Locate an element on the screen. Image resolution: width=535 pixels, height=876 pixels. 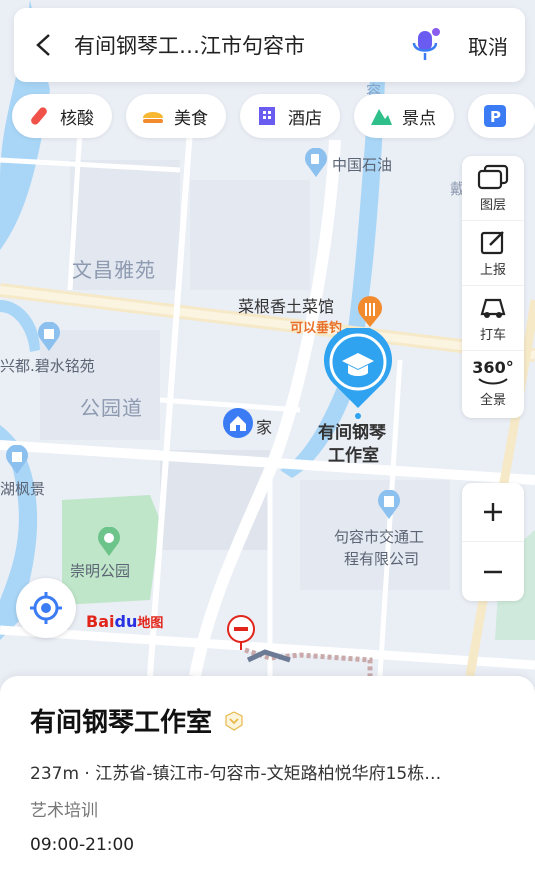
place-name: 有间钢琴工作室 is located at coordinates (121, 723).